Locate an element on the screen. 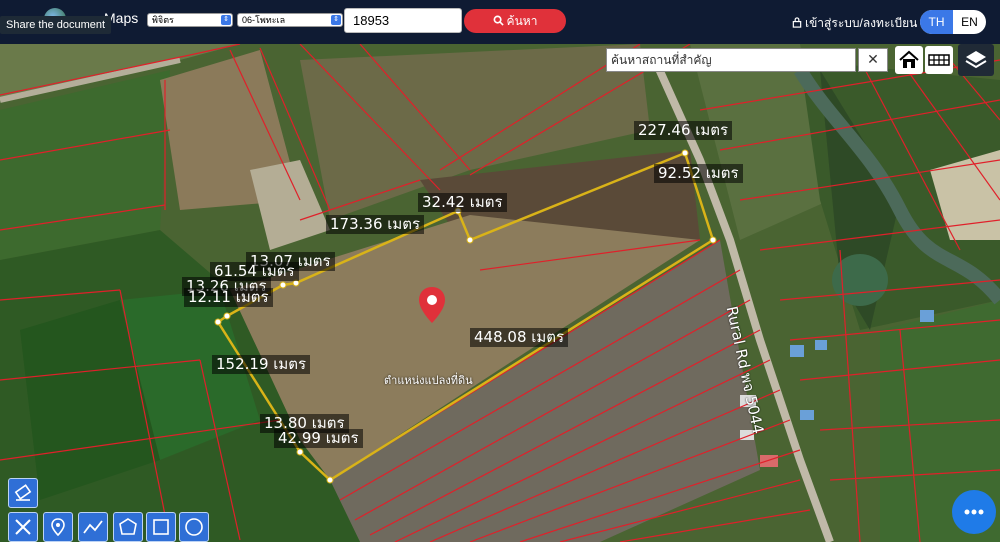 This screenshot has width=1000, height=542. lang-th-button: TH is located at coordinates (936, 22).